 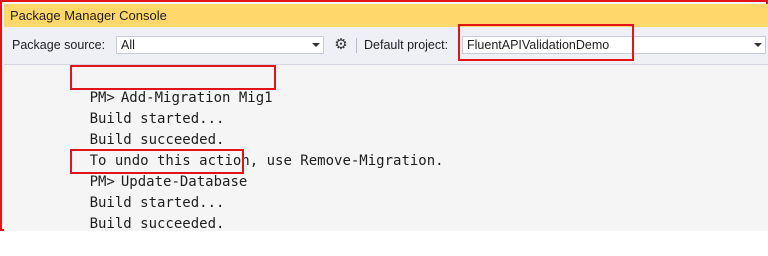 I want to click on console-output-text: Build succeeded., so click(x=157, y=224).